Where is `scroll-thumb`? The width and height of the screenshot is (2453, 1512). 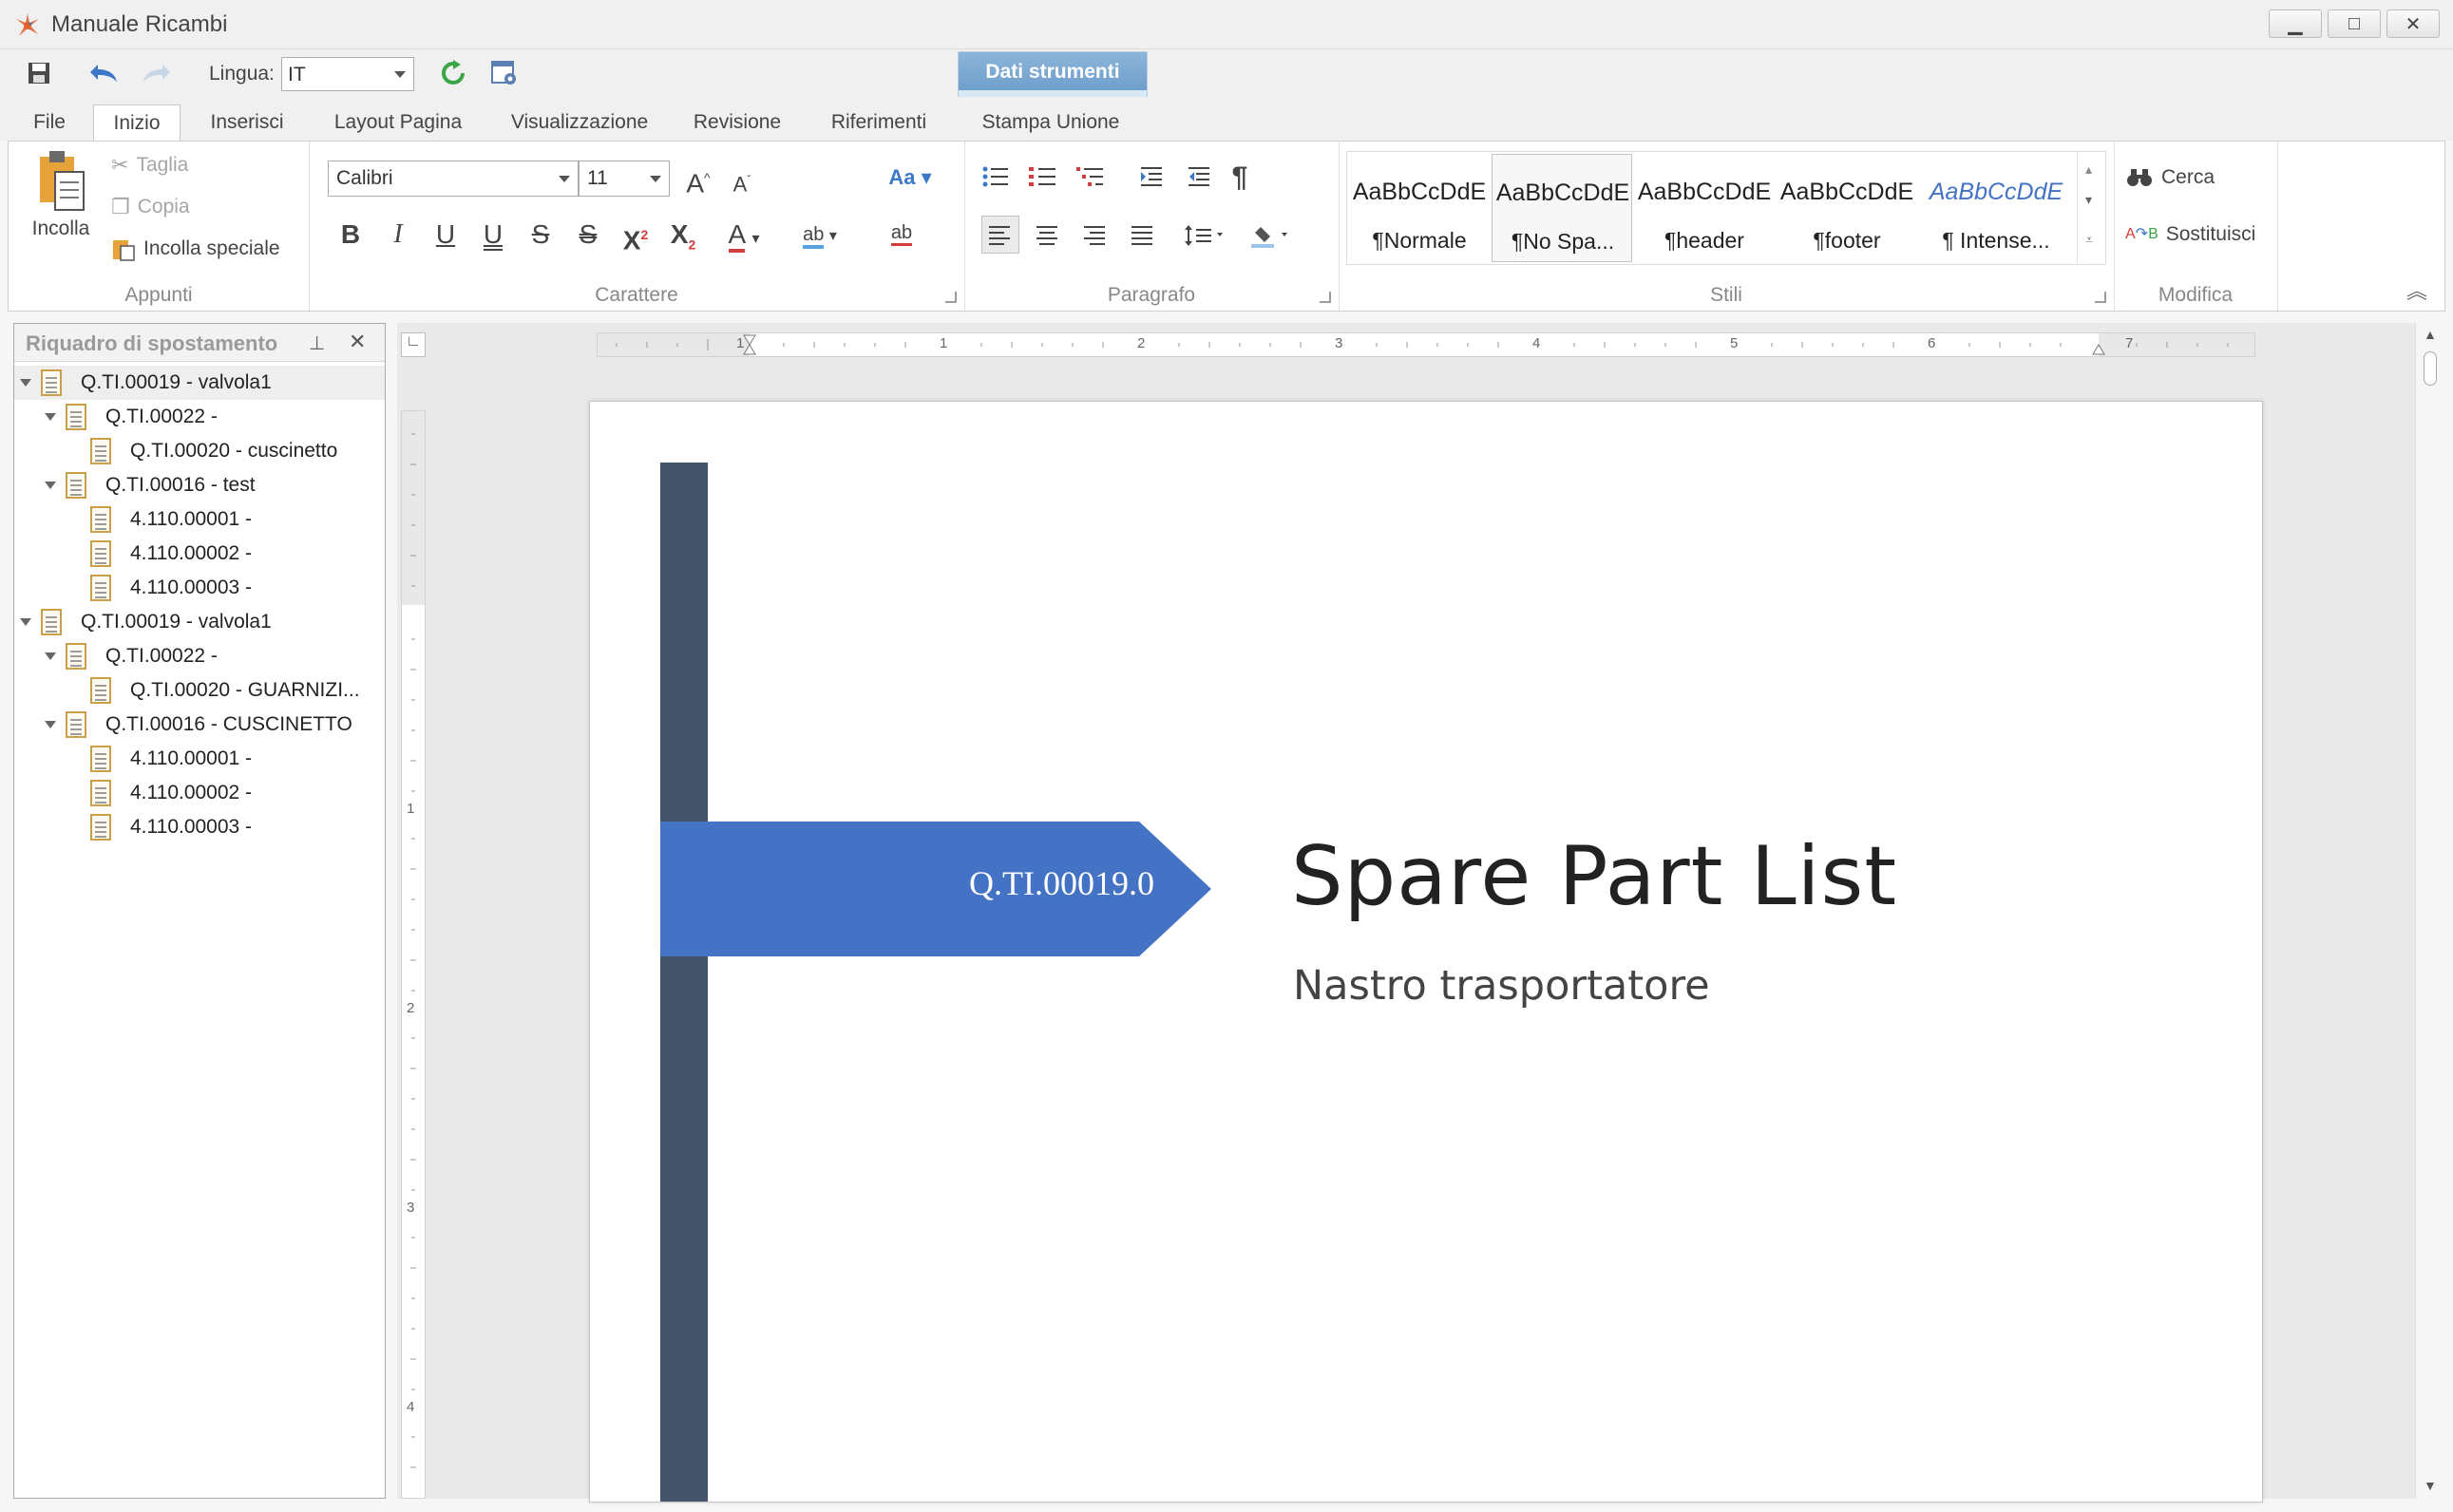 scroll-thumb is located at coordinates (2430, 369).